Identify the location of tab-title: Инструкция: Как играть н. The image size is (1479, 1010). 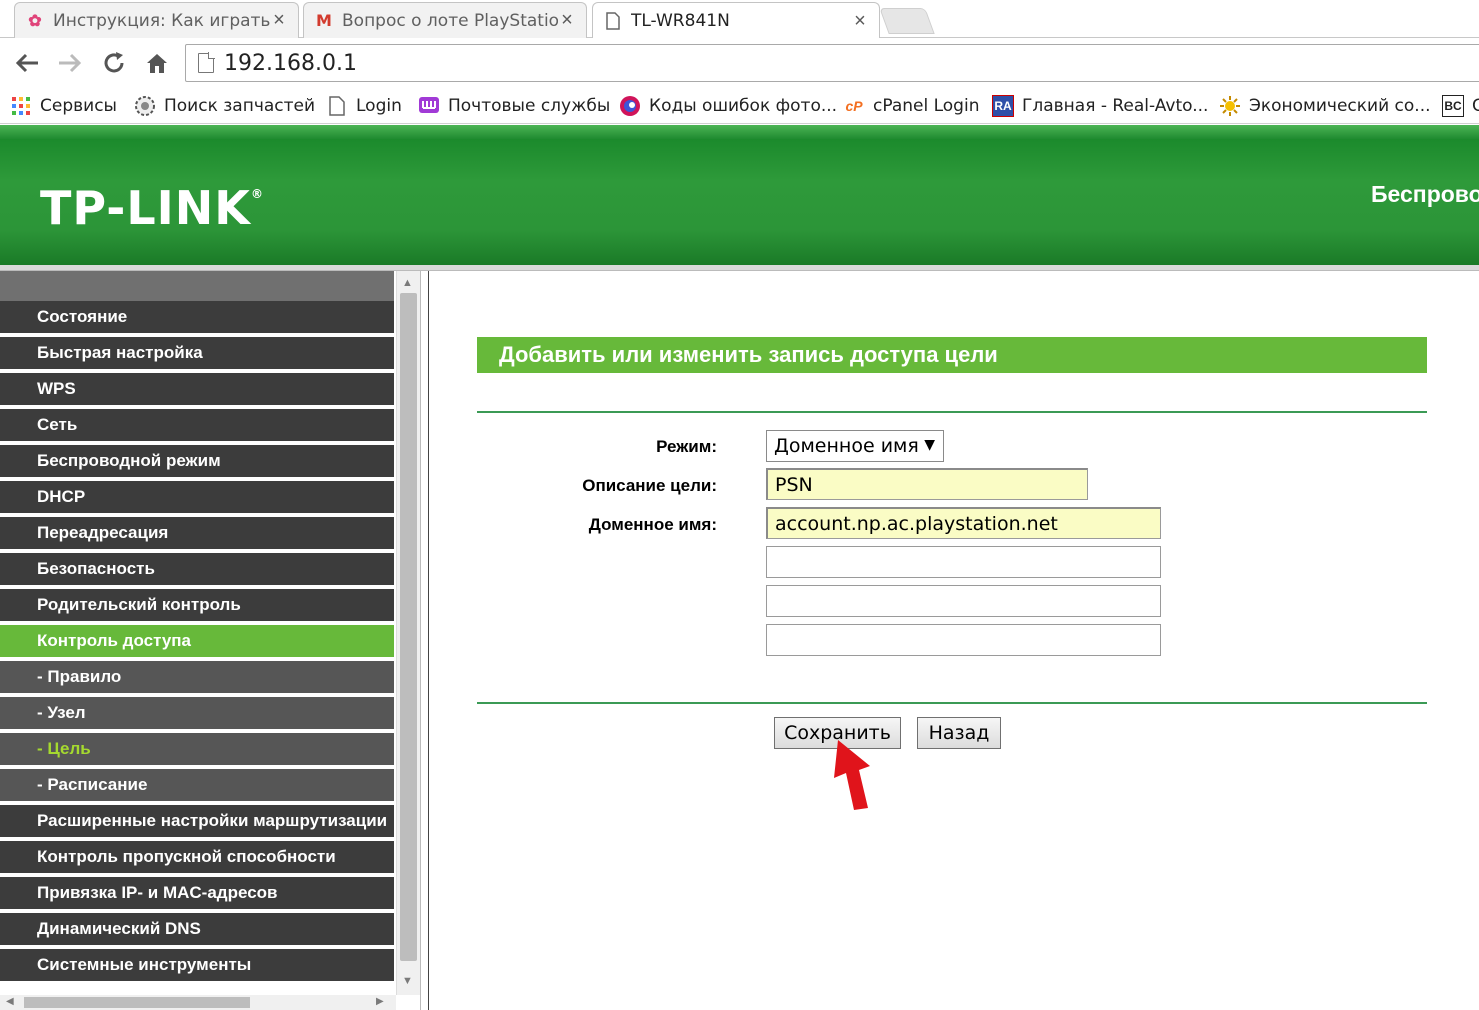
(161, 20).